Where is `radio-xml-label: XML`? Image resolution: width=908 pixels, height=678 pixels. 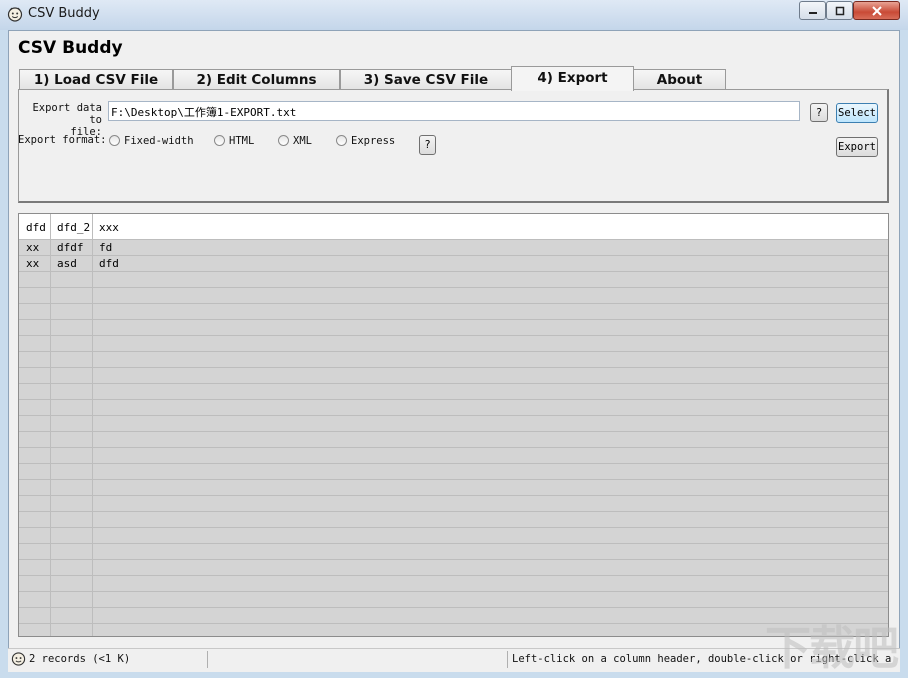 radio-xml-label: XML is located at coordinates (302, 141).